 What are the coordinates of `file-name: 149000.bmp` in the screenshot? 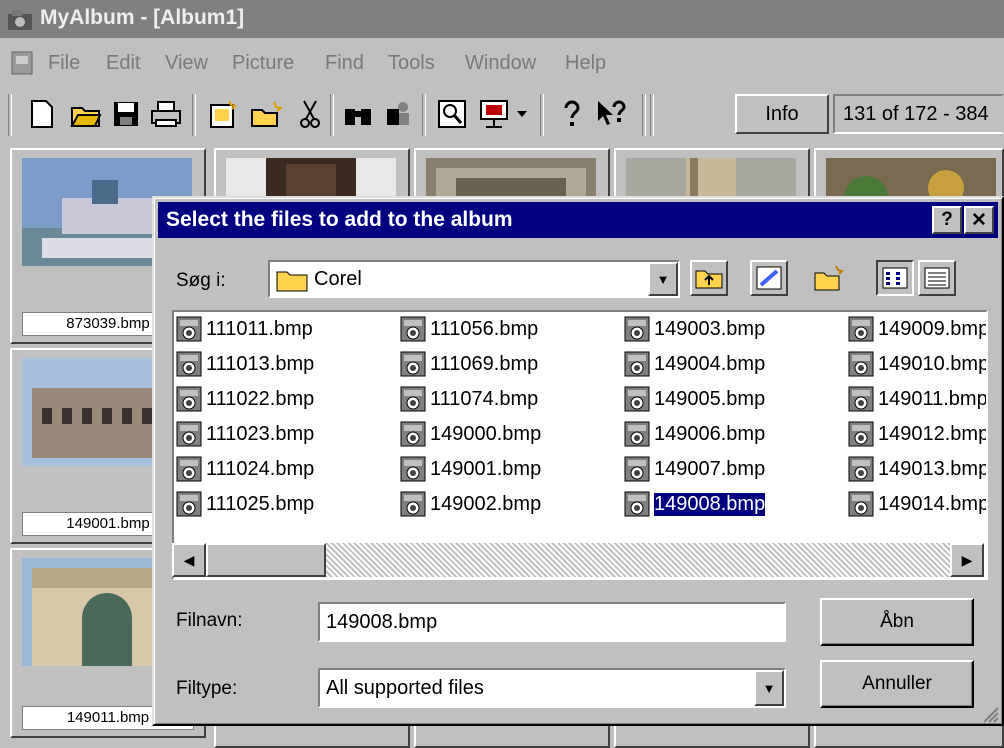 It's located at (486, 433).